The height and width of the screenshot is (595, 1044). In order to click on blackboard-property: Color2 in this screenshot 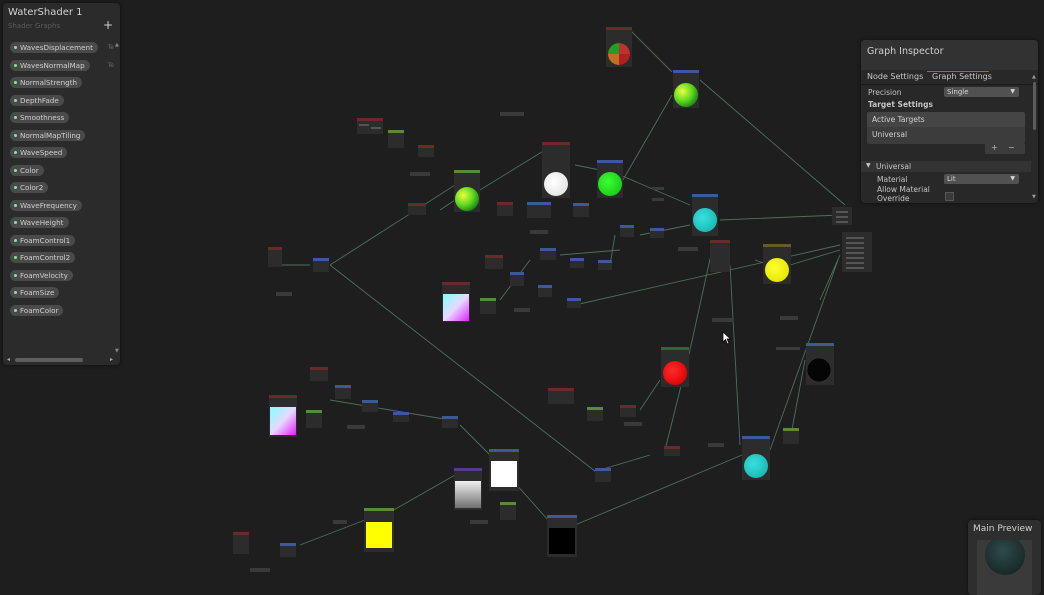, I will do `click(63, 187)`.